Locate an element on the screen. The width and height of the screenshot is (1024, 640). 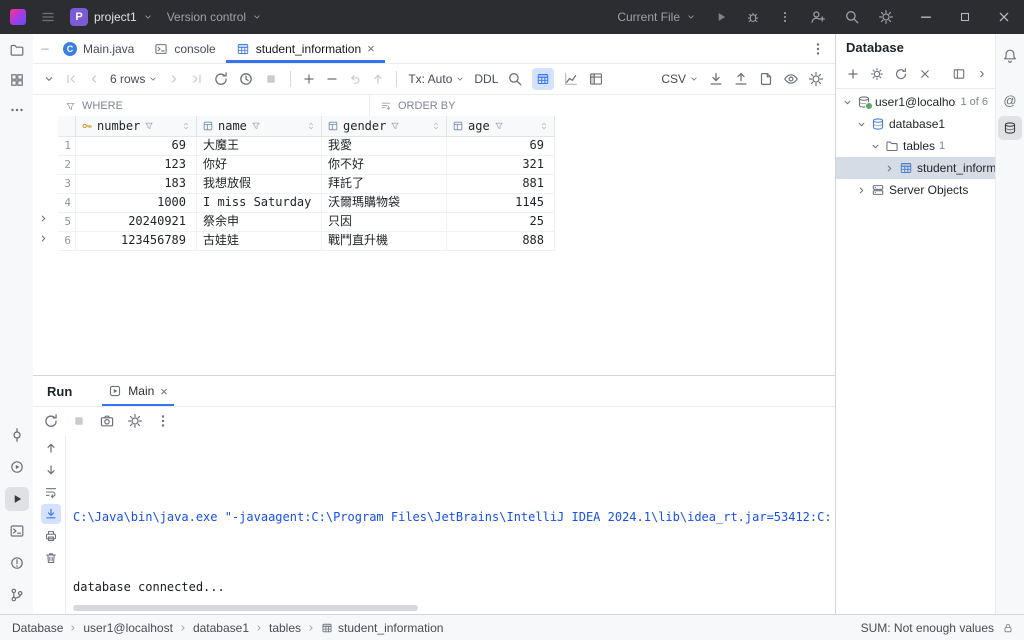
cell-name: 我想放假 is located at coordinates (259, 184).